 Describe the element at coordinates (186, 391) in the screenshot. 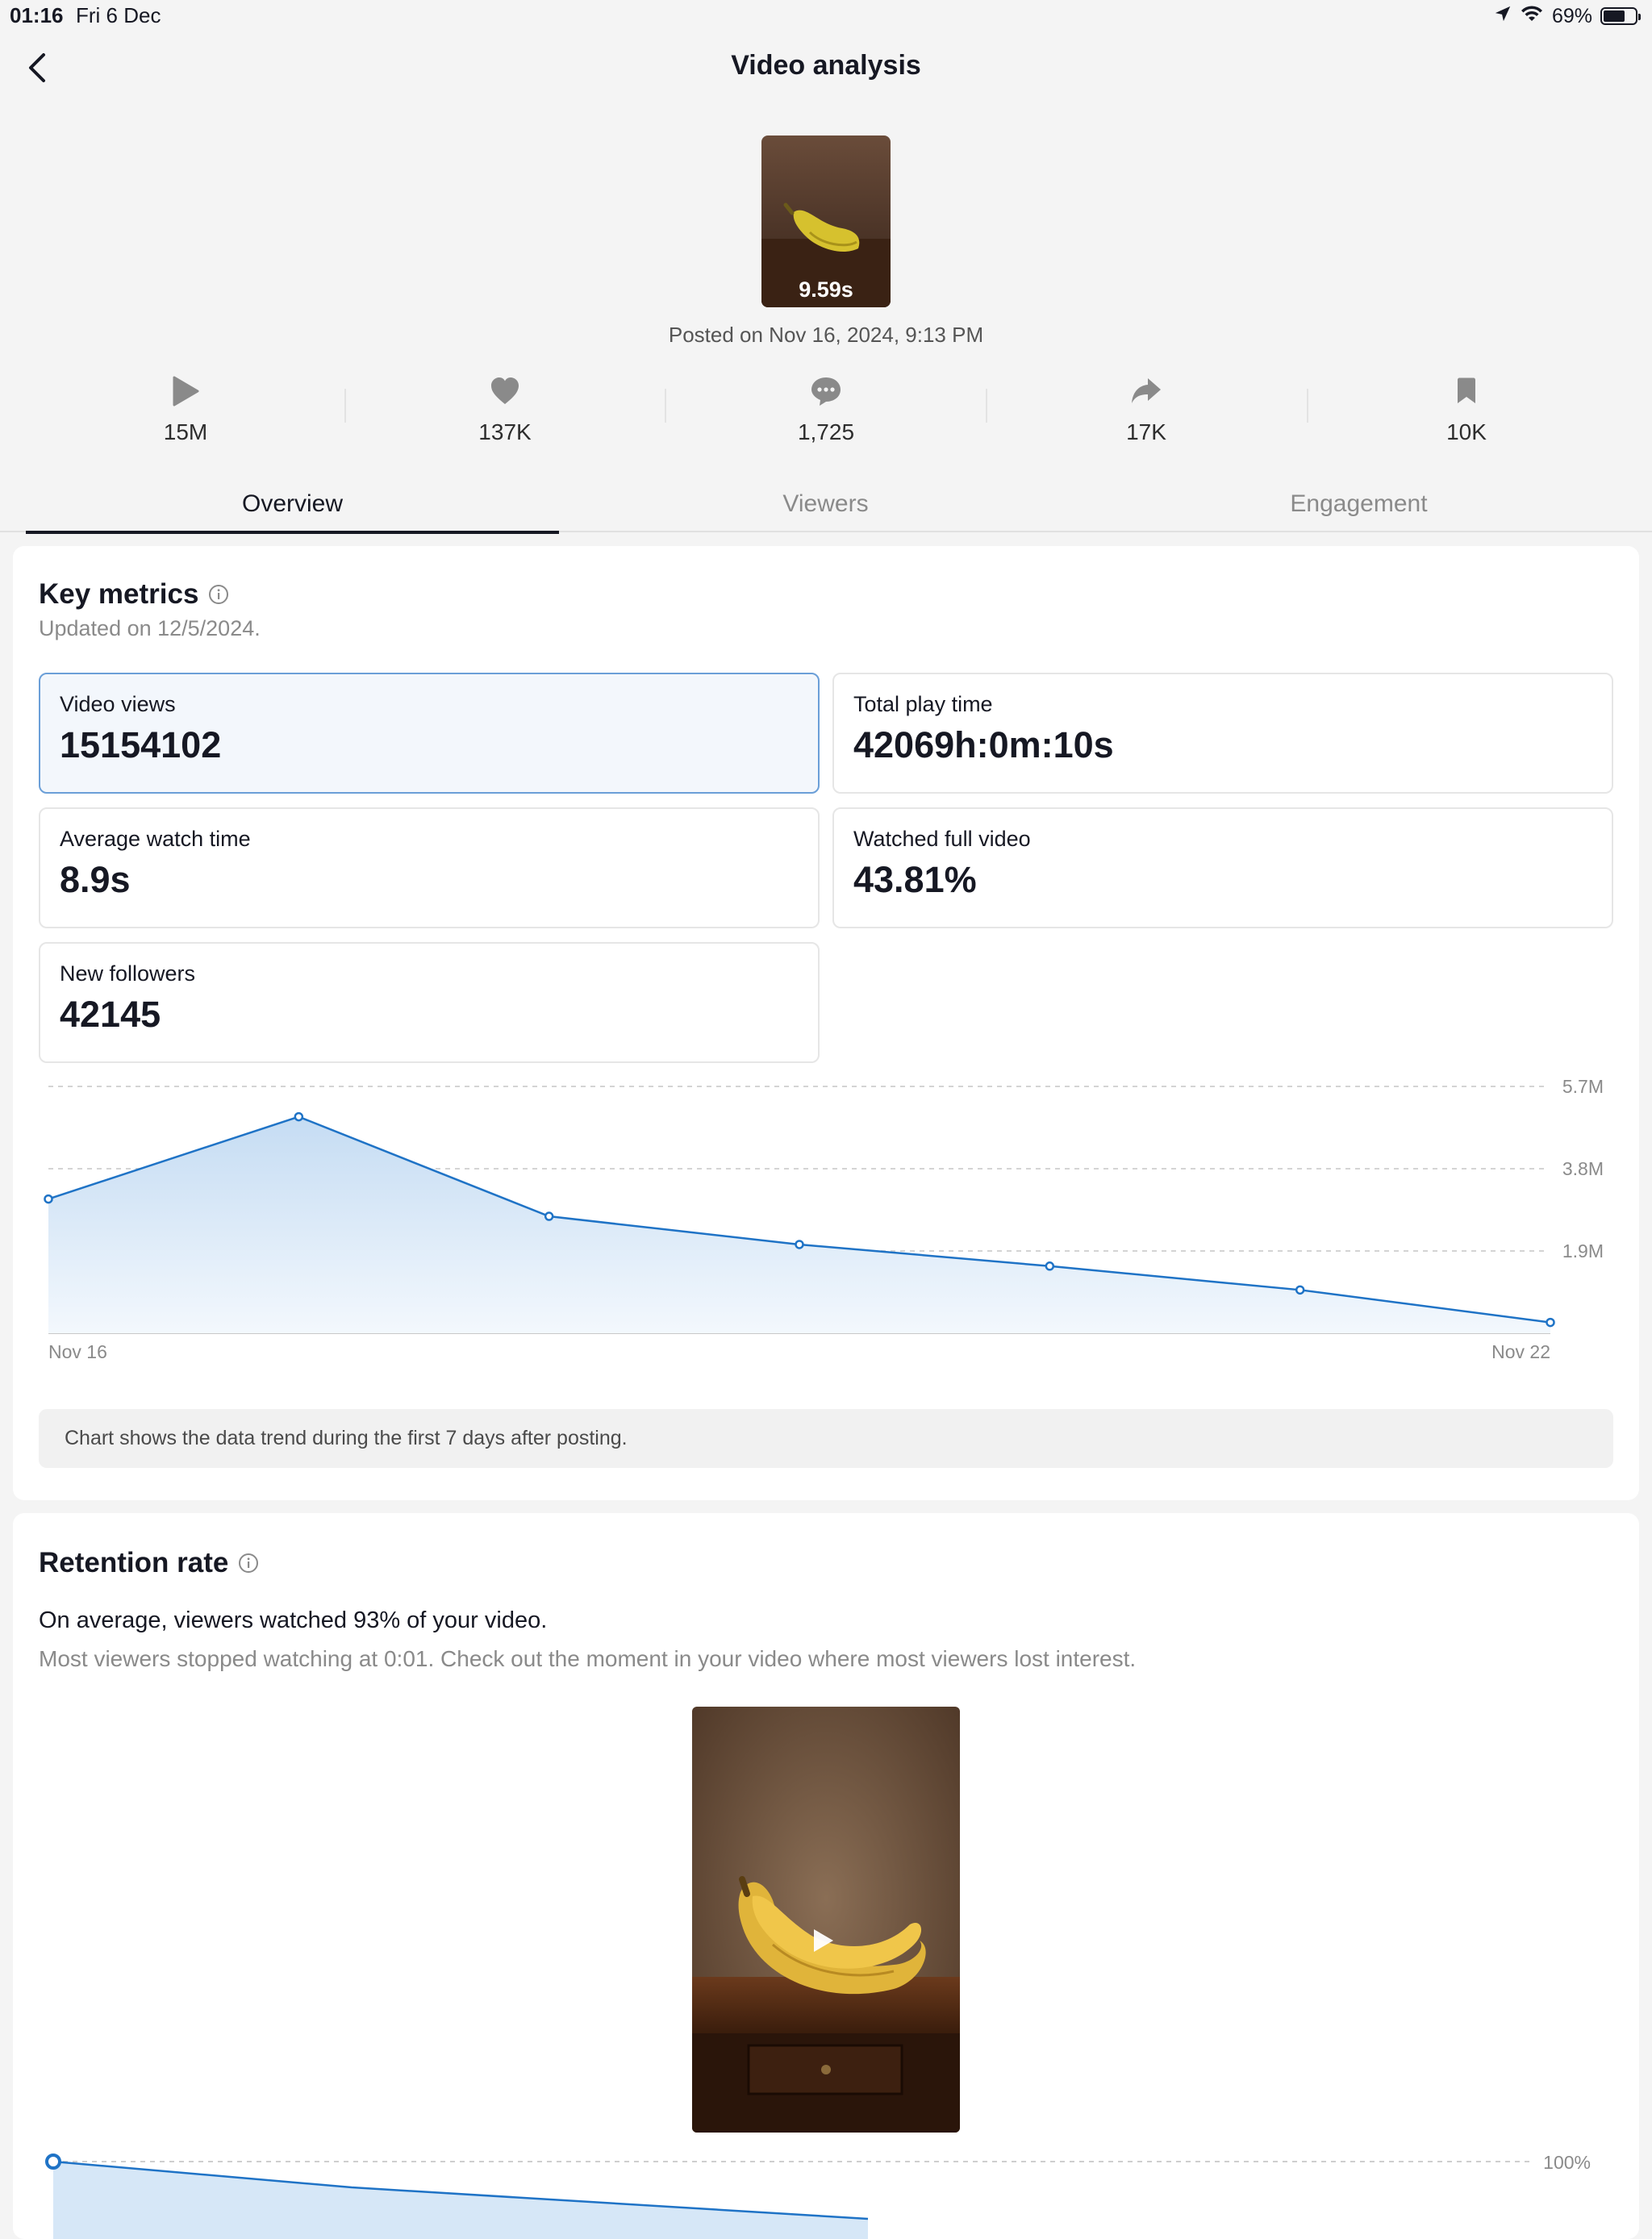

I see `play-icon` at that location.